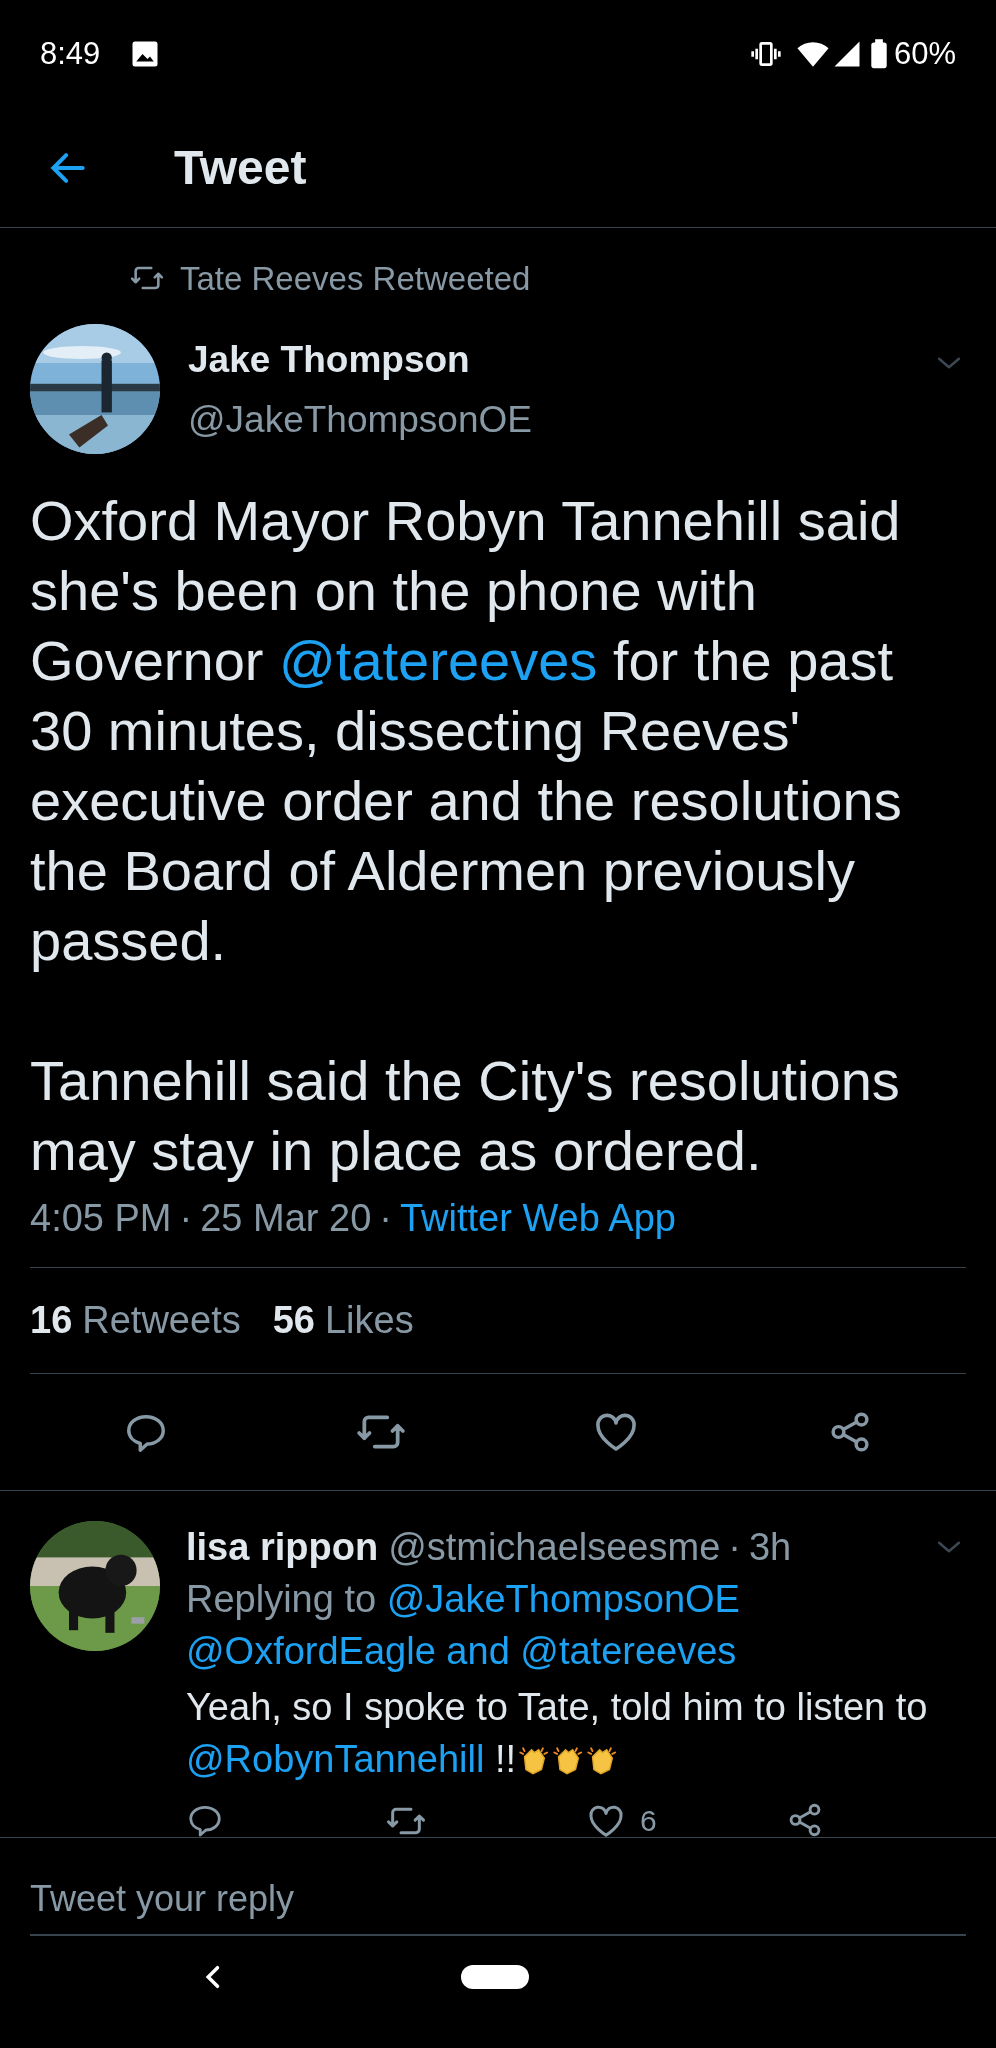 The width and height of the screenshot is (996, 2048). What do you see at coordinates (335, 1759) in the screenshot?
I see `mention-link: @RobynTannehill` at bounding box center [335, 1759].